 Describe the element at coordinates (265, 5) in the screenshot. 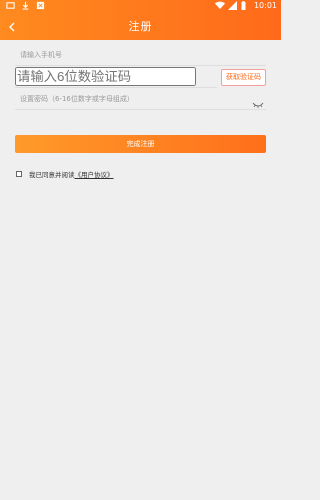

I see `status-time: 10:01` at that location.